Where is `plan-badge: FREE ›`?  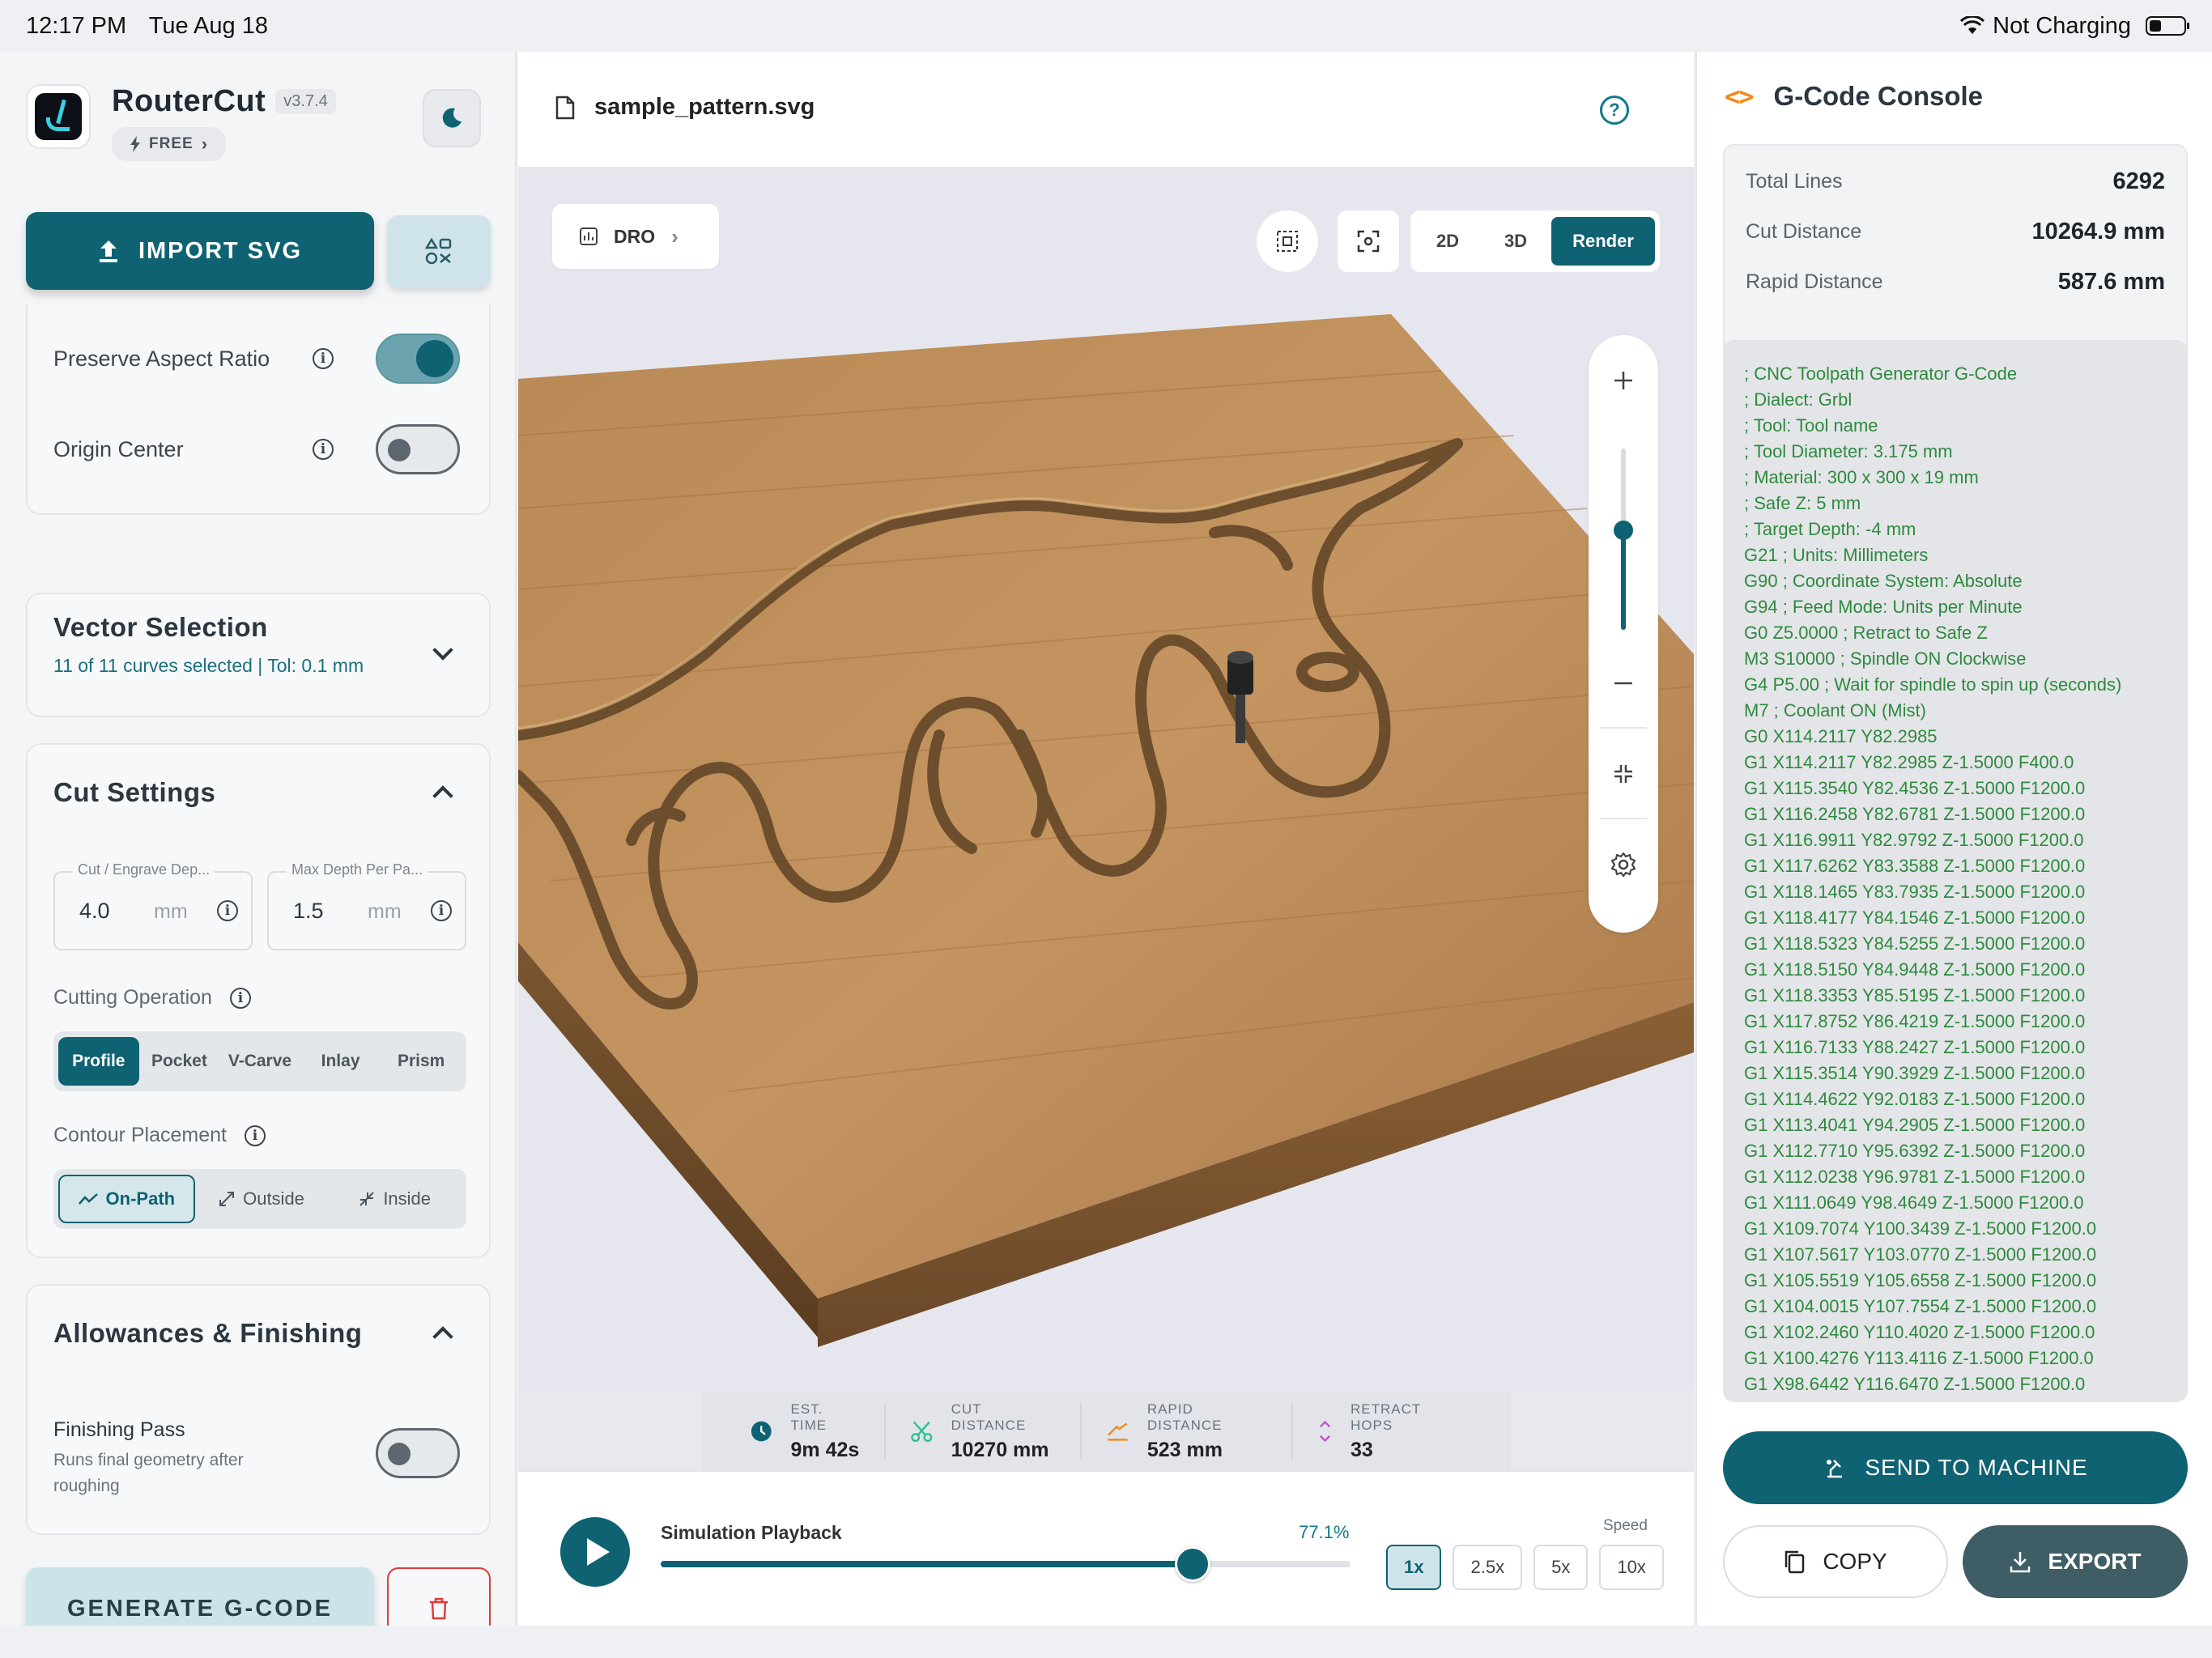
plan-badge: FREE › is located at coordinates (169, 144).